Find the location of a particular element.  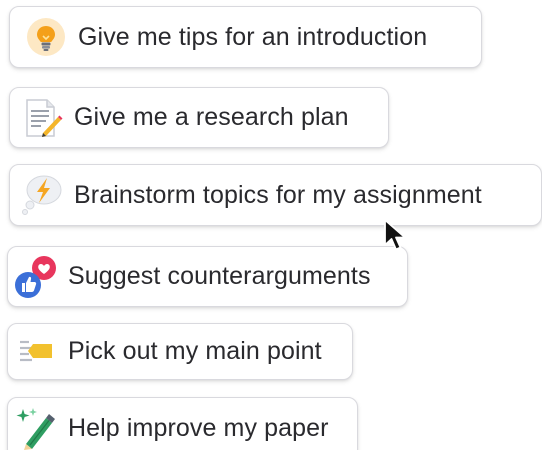

prompt-label: Help improve my paper is located at coordinates (198, 427).